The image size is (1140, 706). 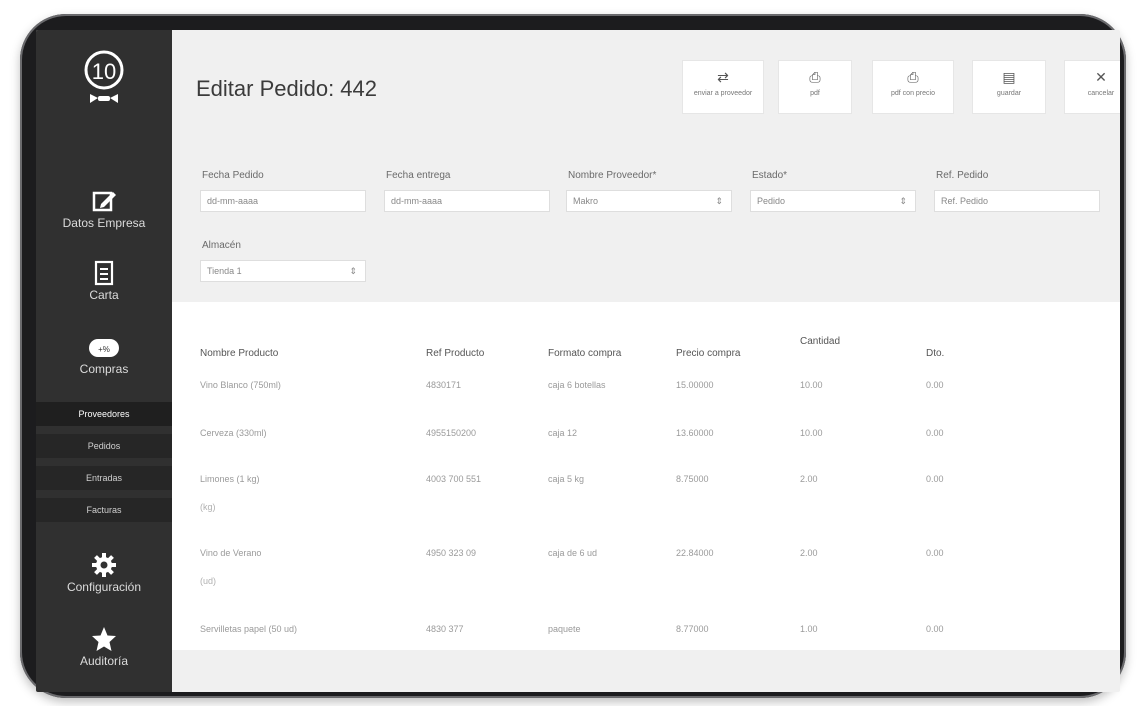 I want to click on column-header: Precio compra, so click(x=708, y=353).